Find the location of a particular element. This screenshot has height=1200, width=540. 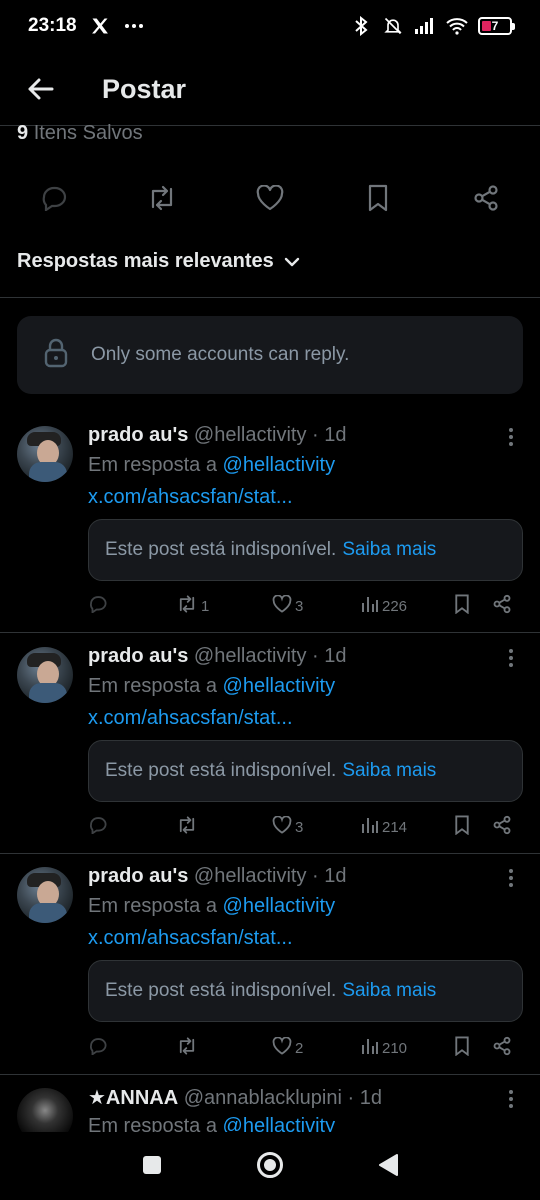

repost-button: 1 is located at coordinates (192, 606).